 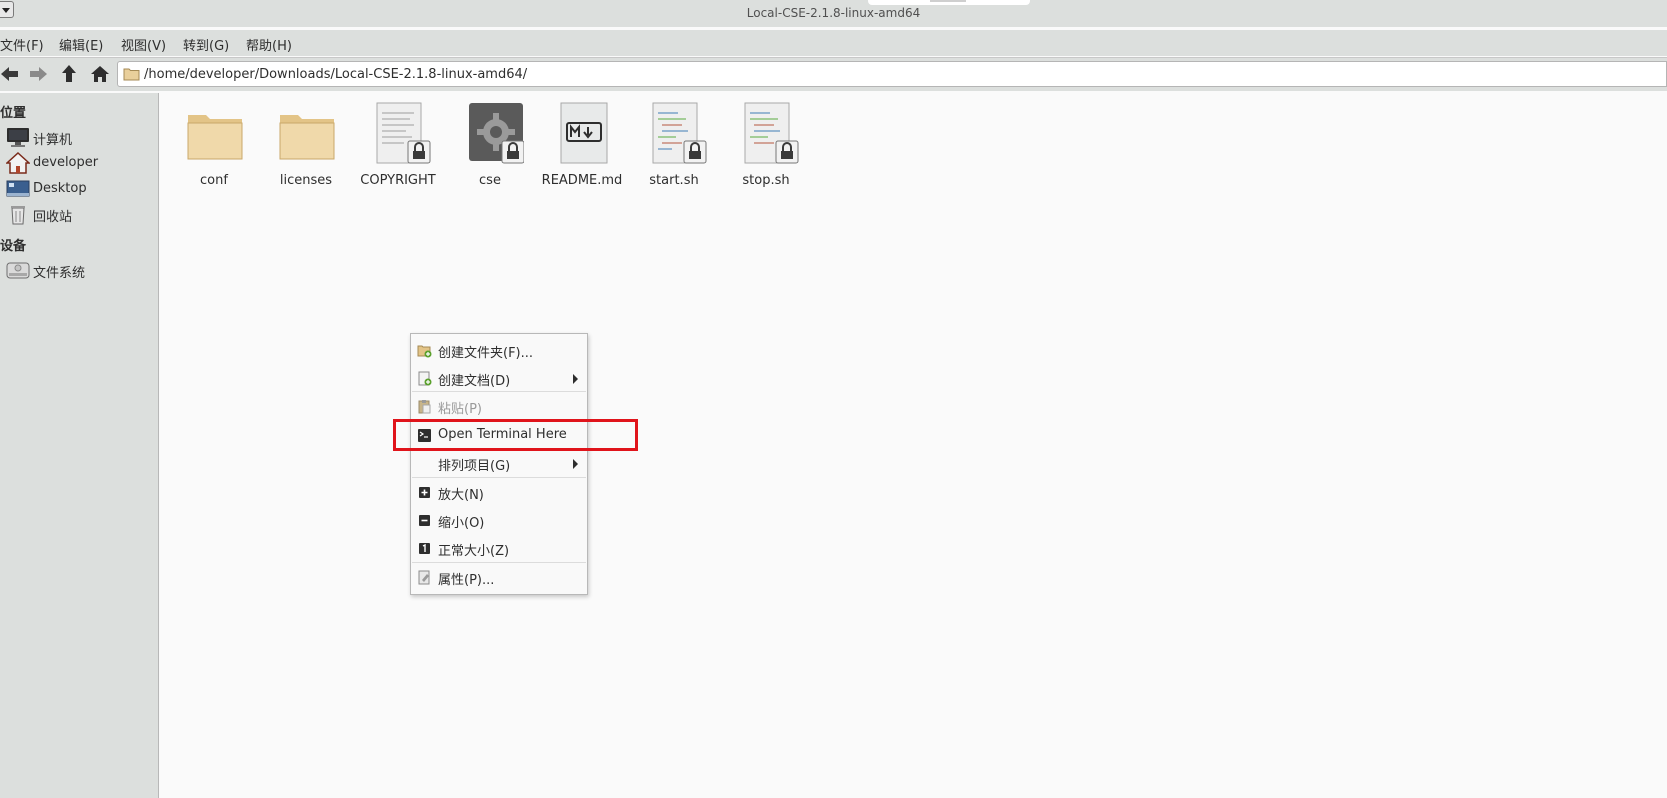 What do you see at coordinates (81, 44) in the screenshot?
I see `menu-edit: 编辑(E)` at bounding box center [81, 44].